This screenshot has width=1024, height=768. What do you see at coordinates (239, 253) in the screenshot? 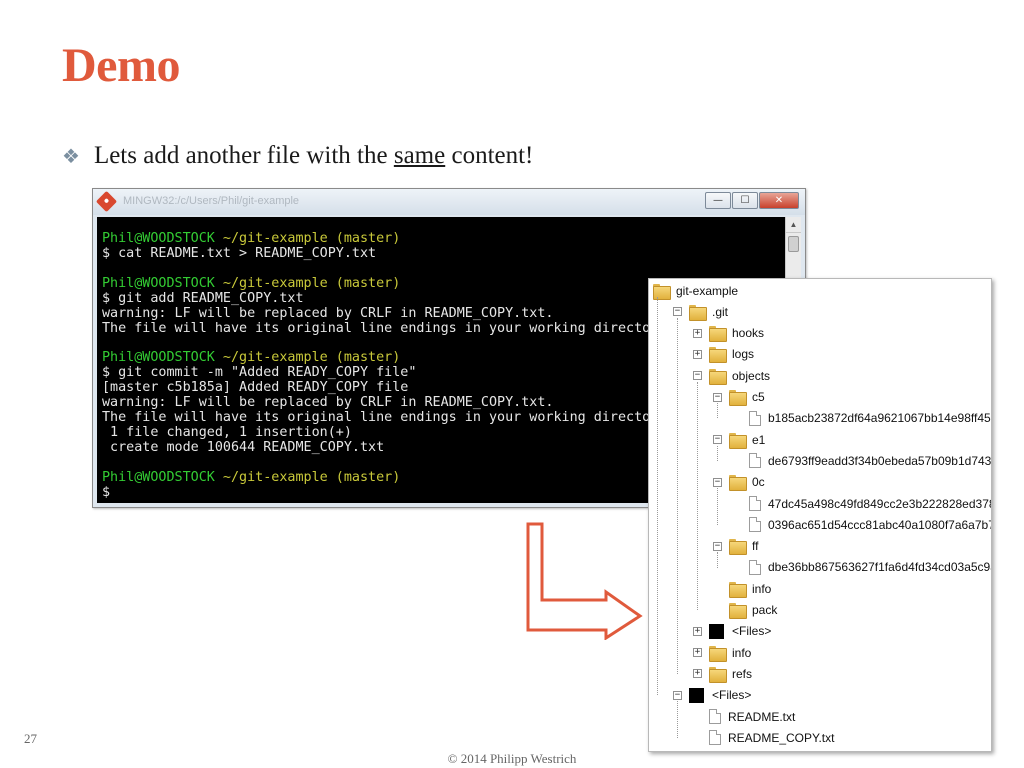
I see `terminal-line: $ cat README.txt > README_COPY.txt` at bounding box center [239, 253].